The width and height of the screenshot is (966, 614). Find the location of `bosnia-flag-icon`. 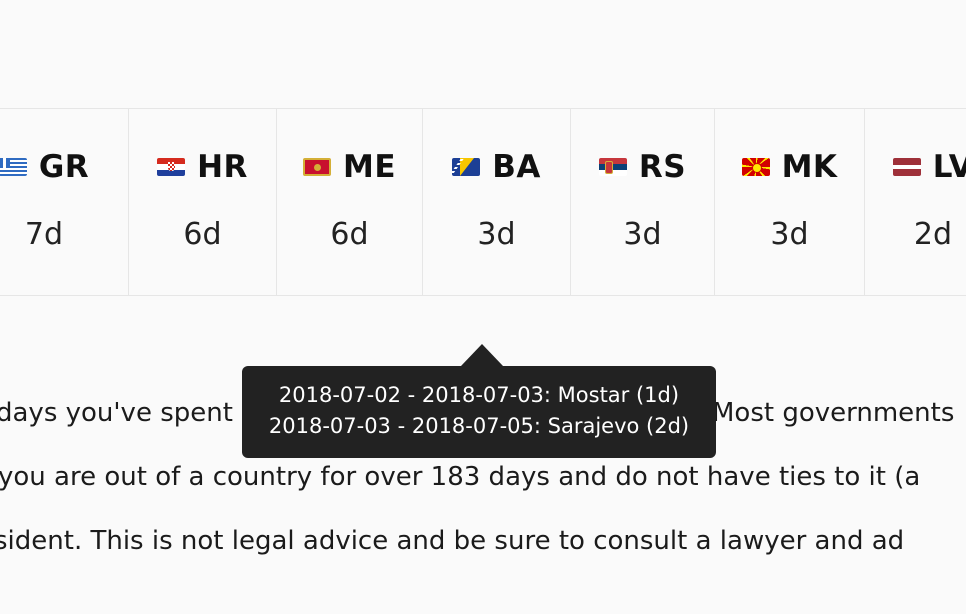

bosnia-flag-icon is located at coordinates (466, 167).